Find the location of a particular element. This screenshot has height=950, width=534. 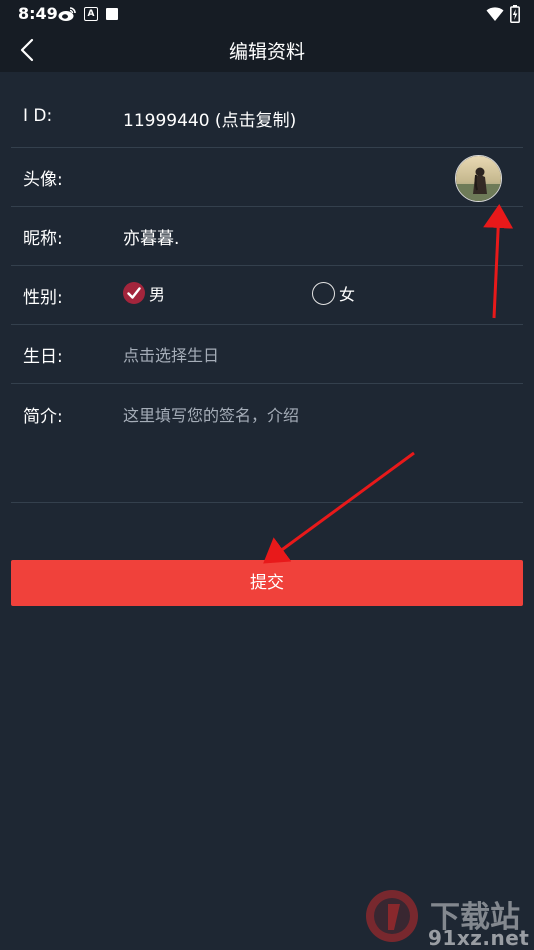

status-icons-left: A is located at coordinates (88, 14).